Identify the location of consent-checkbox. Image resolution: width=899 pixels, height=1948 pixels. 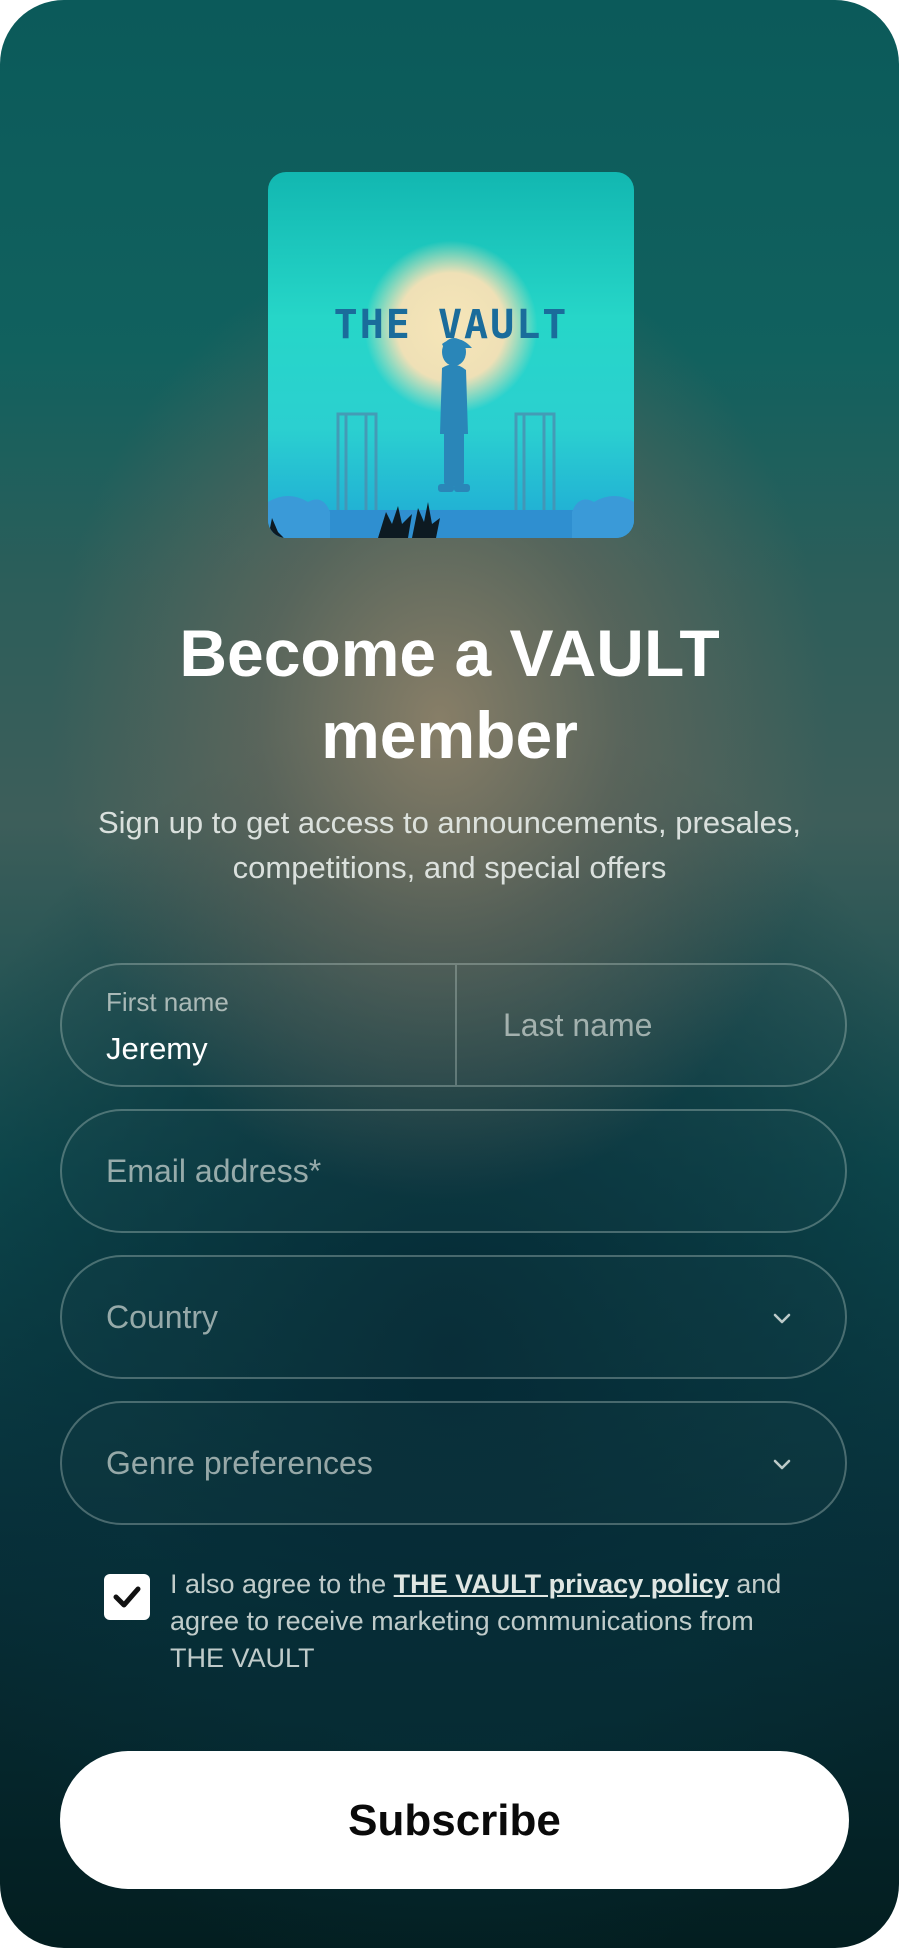
(127, 1597).